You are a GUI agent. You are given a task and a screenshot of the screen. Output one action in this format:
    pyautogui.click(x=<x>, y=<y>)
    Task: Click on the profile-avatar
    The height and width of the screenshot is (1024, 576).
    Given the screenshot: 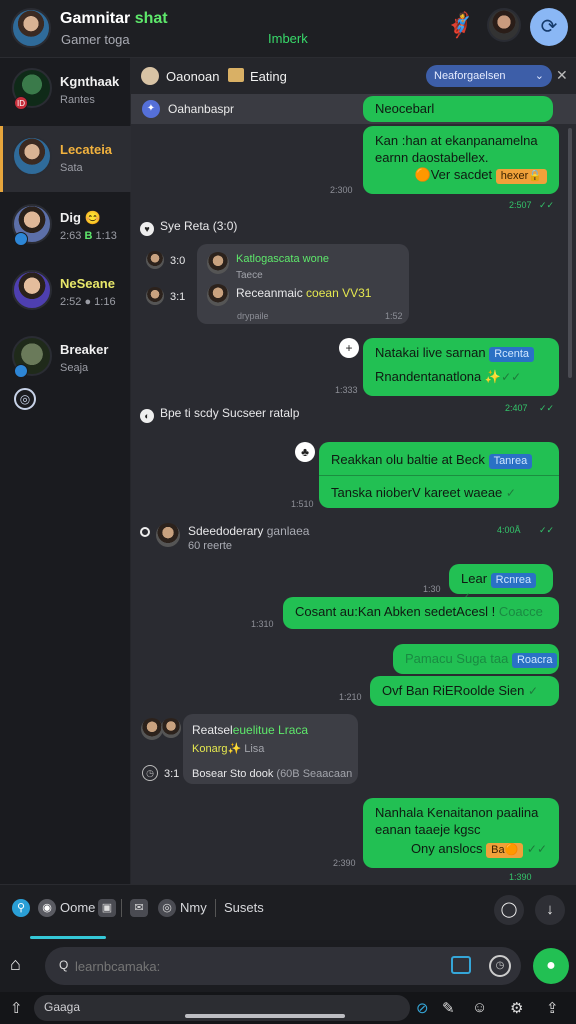 What is the action you would take?
    pyautogui.click(x=31, y=28)
    